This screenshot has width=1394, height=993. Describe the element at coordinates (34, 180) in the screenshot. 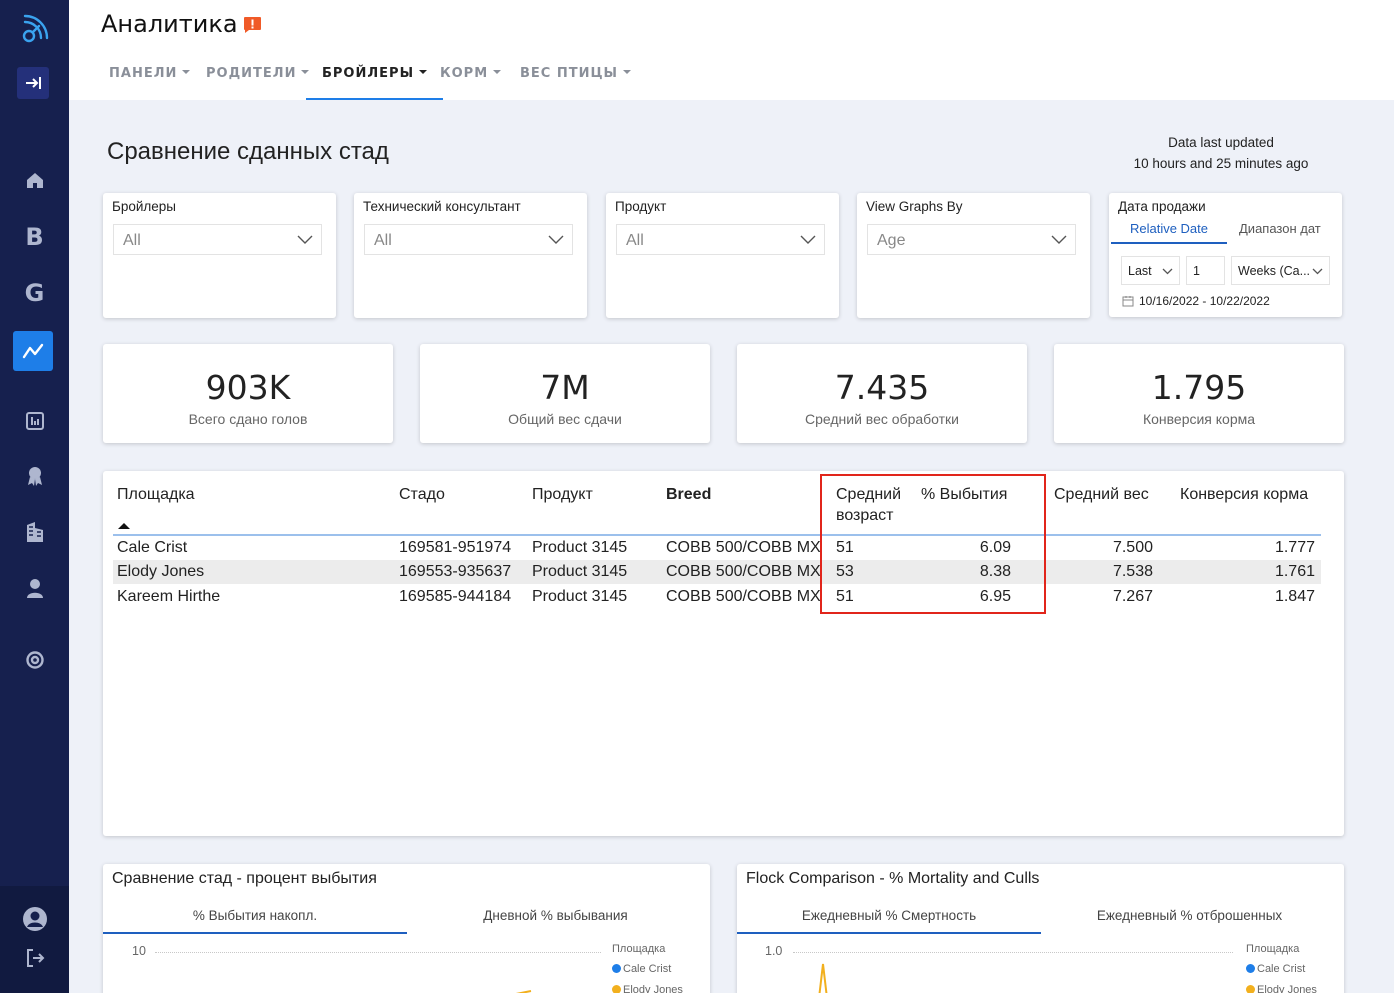

I see `home-icon` at that location.